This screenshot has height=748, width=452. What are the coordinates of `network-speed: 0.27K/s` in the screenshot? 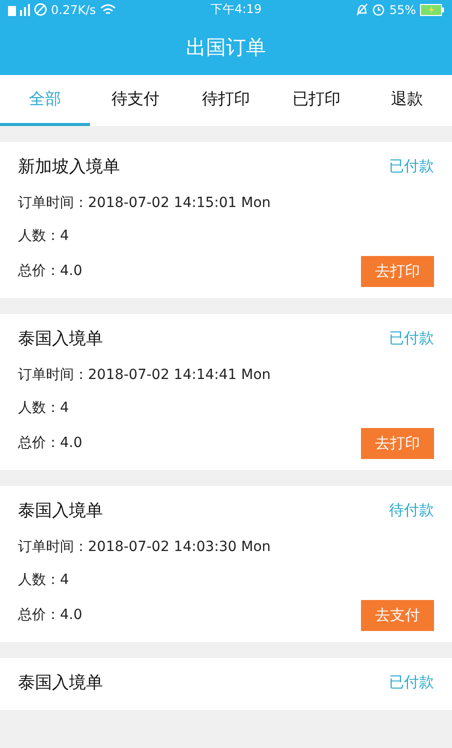 It's located at (73, 9).